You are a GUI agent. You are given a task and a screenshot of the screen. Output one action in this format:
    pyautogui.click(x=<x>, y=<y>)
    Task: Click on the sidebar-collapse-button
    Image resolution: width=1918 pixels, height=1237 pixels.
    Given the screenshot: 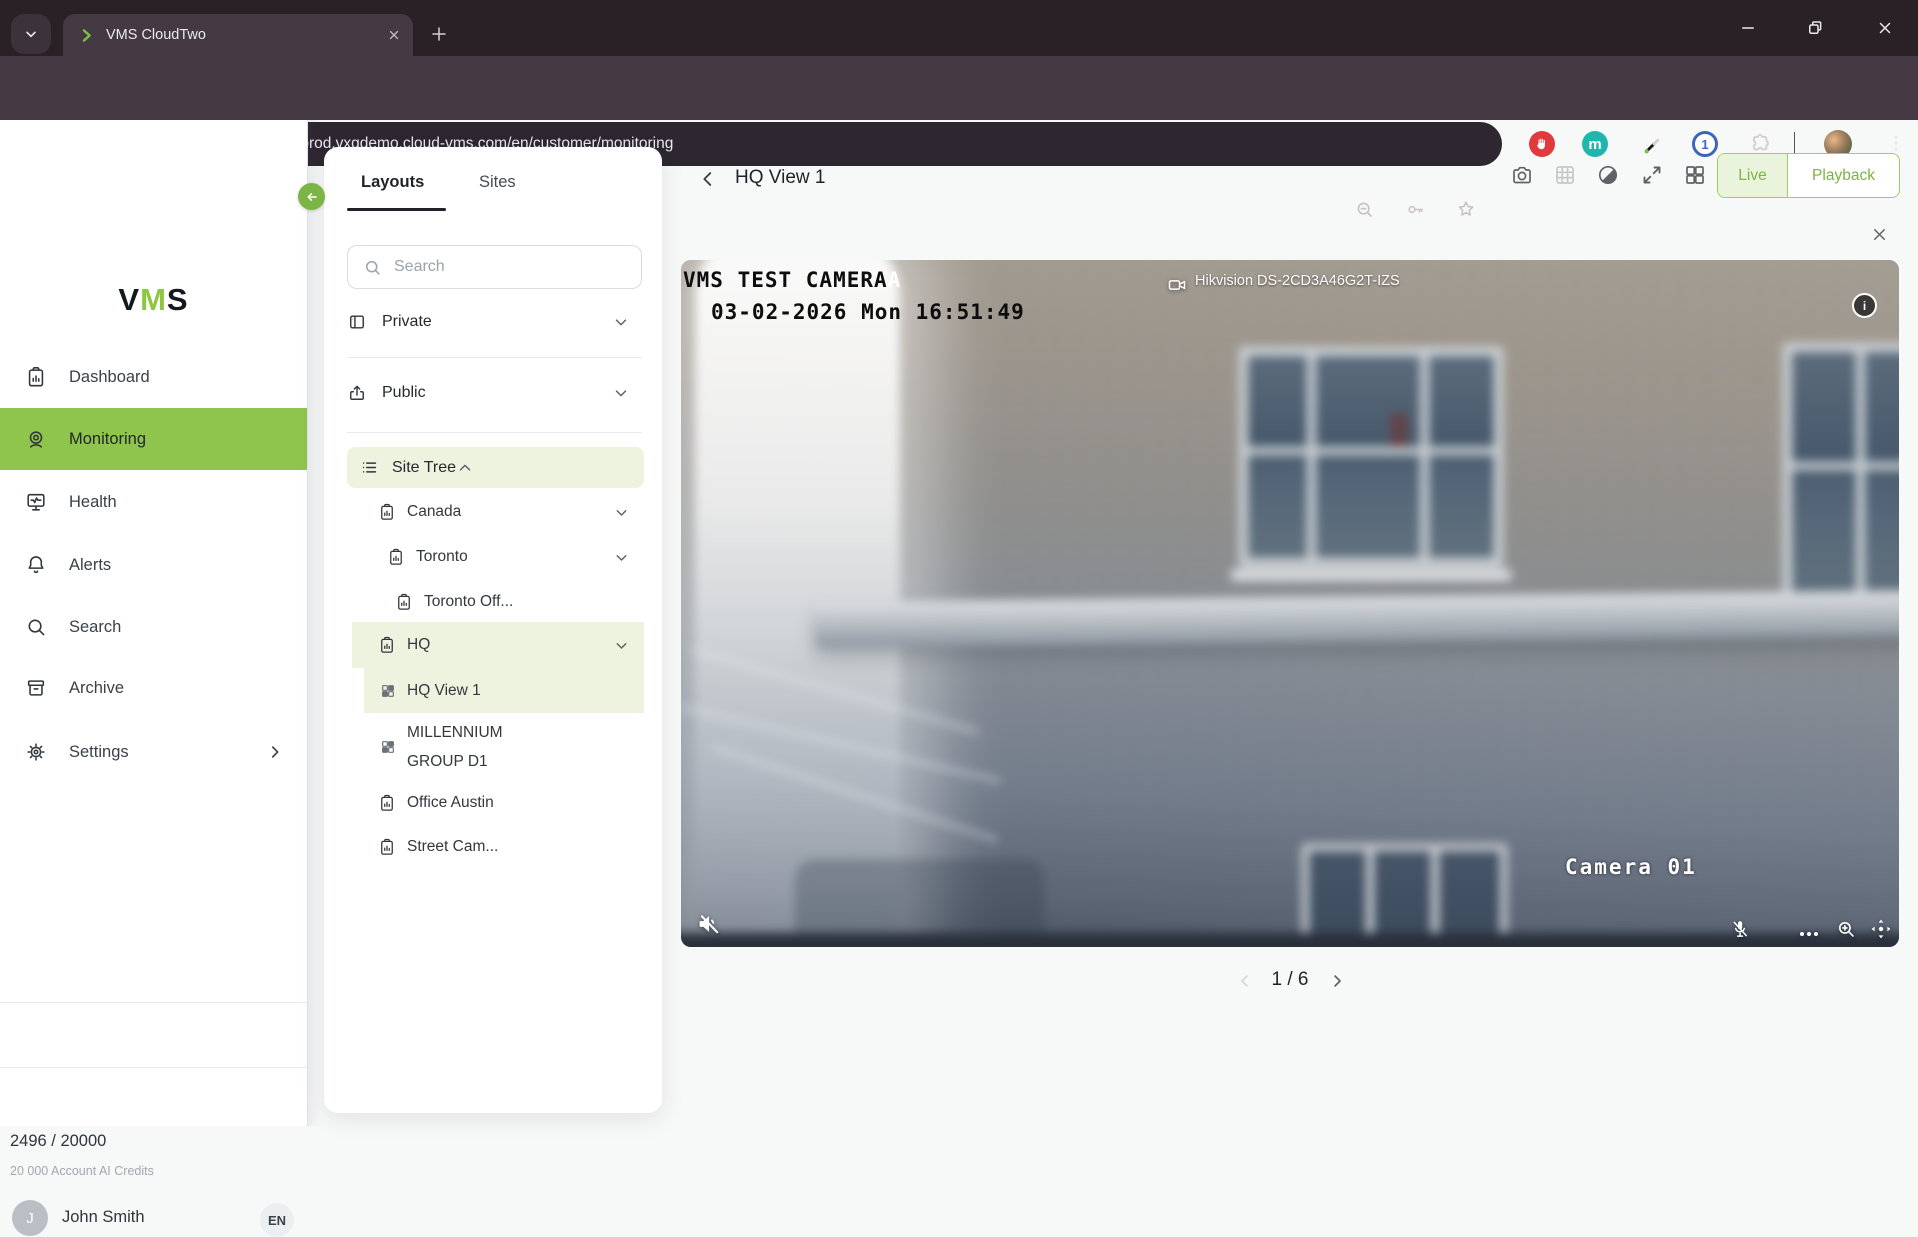 What is the action you would take?
    pyautogui.click(x=311, y=196)
    